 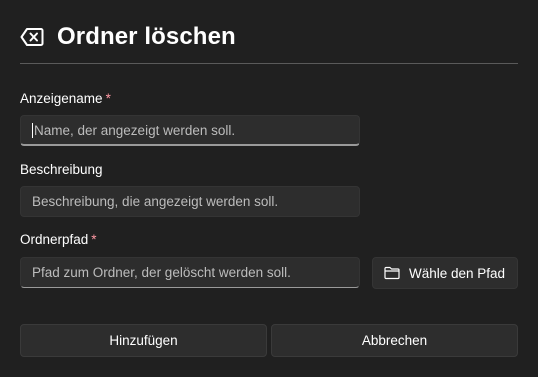 I want to click on choose-path-button: Wähle den Pfad, so click(x=445, y=273).